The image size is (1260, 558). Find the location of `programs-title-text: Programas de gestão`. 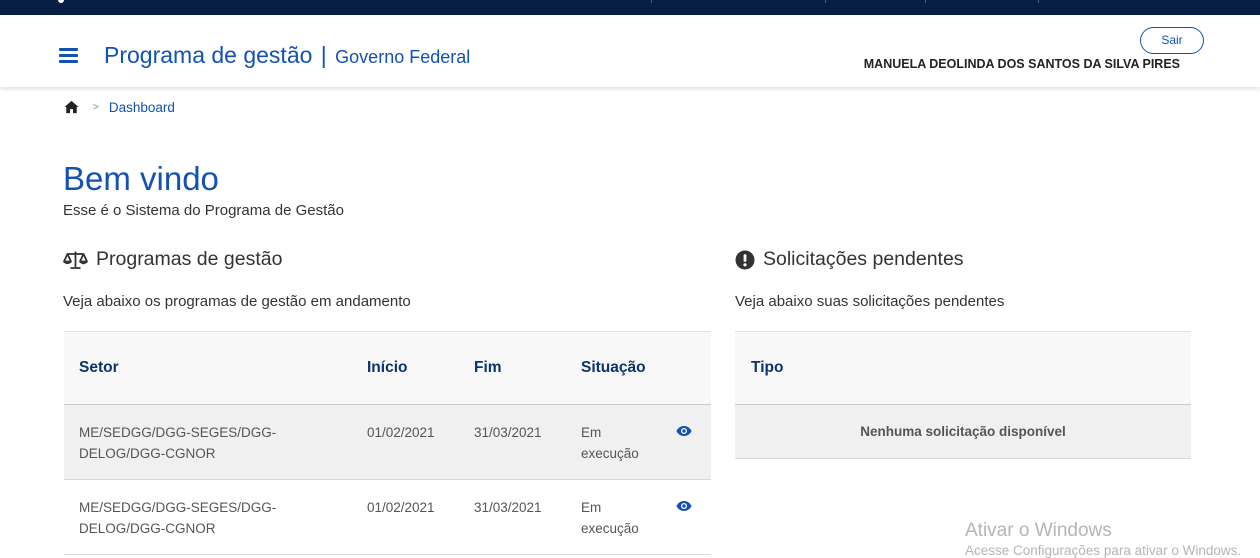

programs-title-text: Programas de gestão is located at coordinates (189, 259).